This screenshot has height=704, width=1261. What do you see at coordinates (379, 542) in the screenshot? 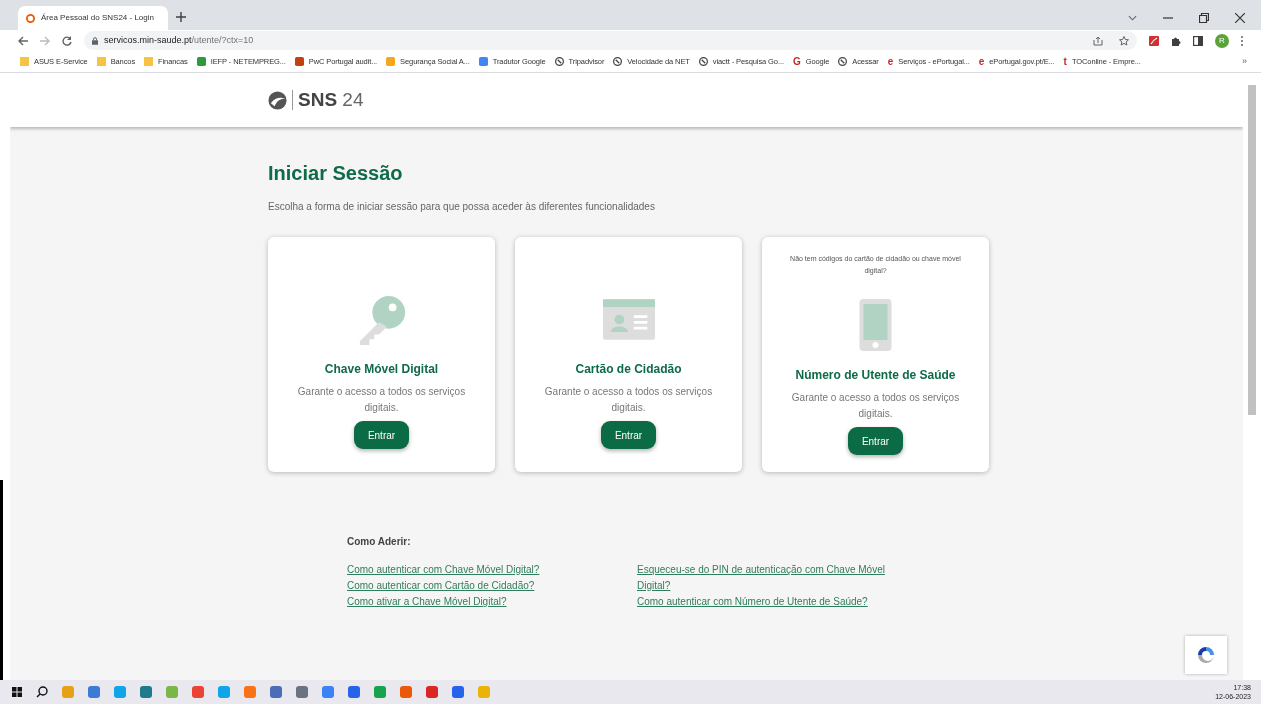
I see `help-section-title: Como Aderir:` at bounding box center [379, 542].